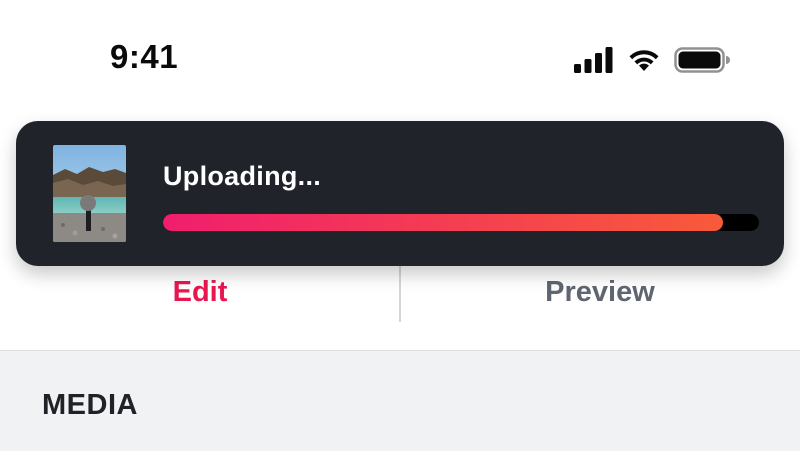 Image resolution: width=800 pixels, height=451 pixels. Describe the element at coordinates (443, 222) in the screenshot. I see `upload-progress-fill` at that location.